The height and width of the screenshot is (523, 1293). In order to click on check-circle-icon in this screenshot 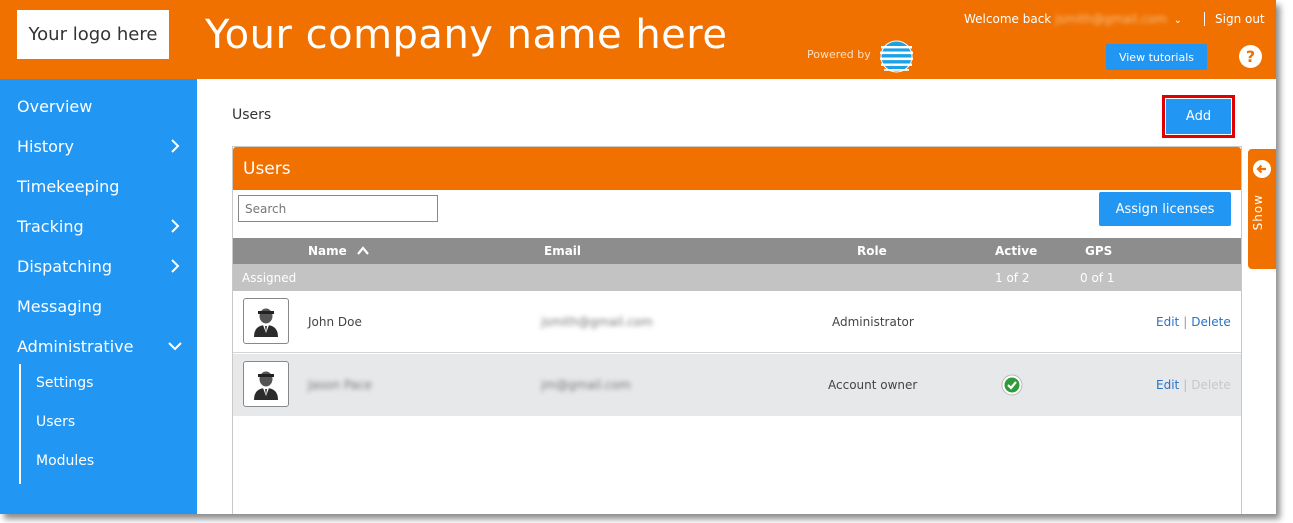, I will do `click(1012, 385)`.